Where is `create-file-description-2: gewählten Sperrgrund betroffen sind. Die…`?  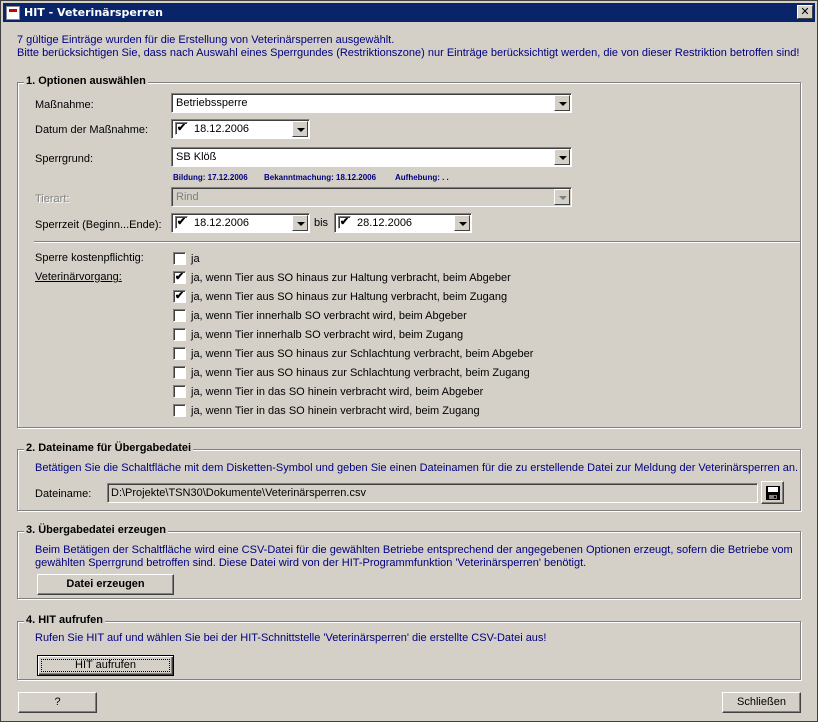 create-file-description-2: gewählten Sperrgrund betroffen sind. Die… is located at coordinates (311, 563).